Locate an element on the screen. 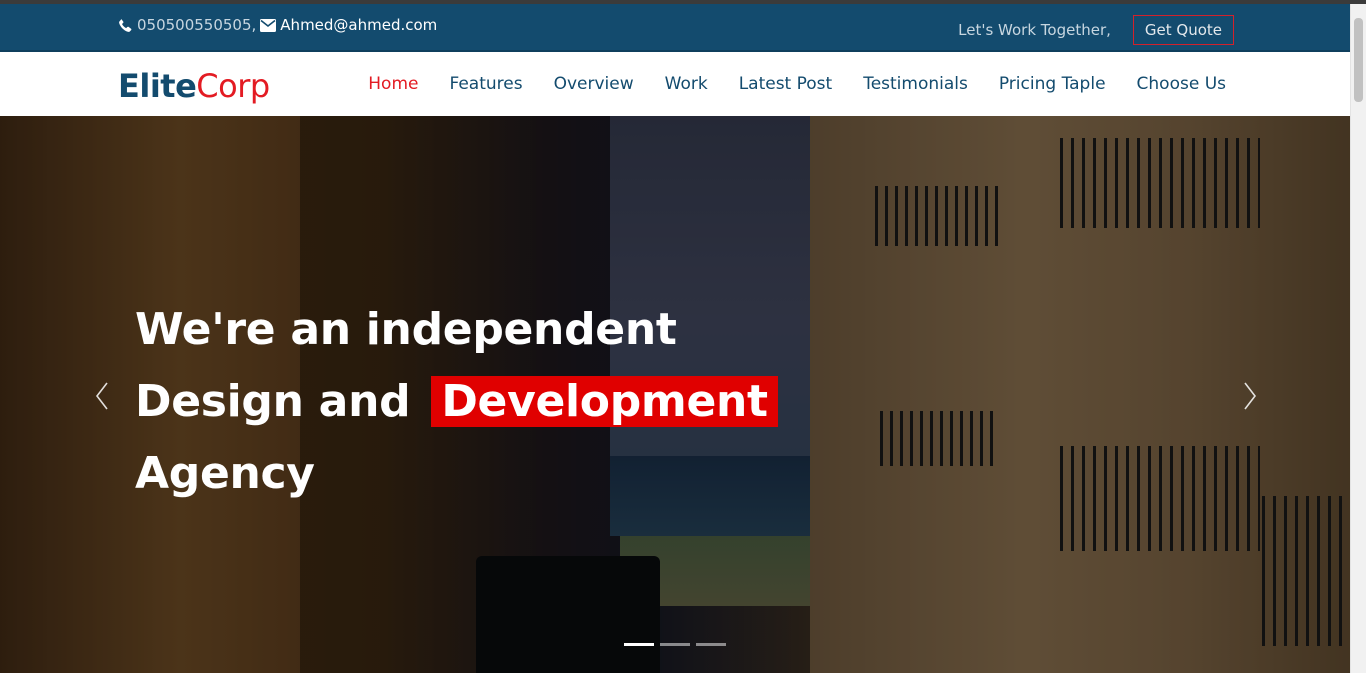  nav-item-home: Home is located at coordinates (393, 84).